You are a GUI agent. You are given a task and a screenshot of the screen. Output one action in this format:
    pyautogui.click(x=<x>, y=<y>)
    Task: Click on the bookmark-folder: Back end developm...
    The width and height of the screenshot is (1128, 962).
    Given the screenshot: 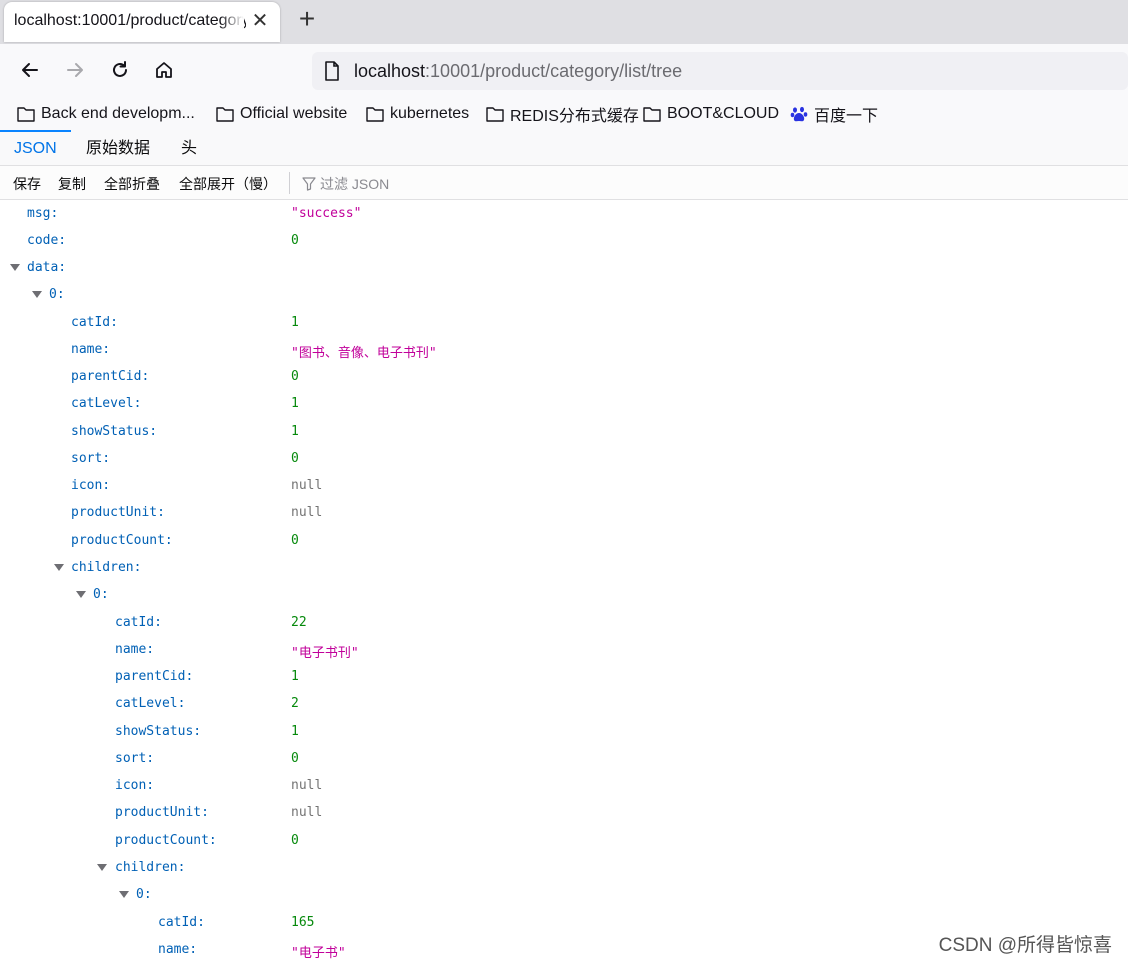 What is the action you would take?
    pyautogui.click(x=106, y=114)
    